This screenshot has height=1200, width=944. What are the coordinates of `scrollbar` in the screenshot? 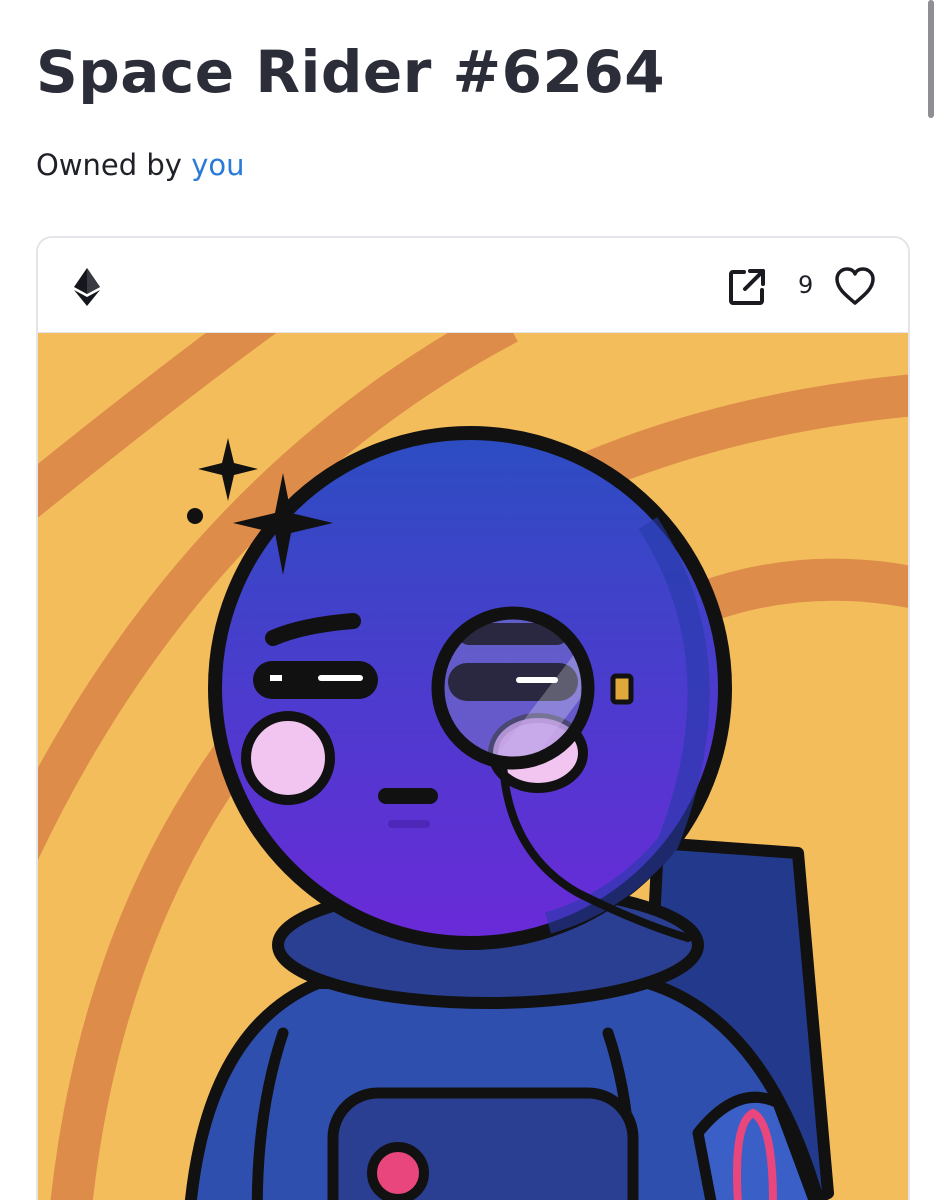 It's located at (931, 59).